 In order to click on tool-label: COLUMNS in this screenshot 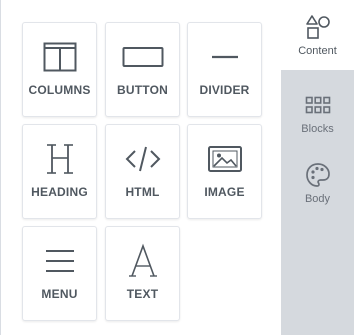, I will do `click(59, 90)`.